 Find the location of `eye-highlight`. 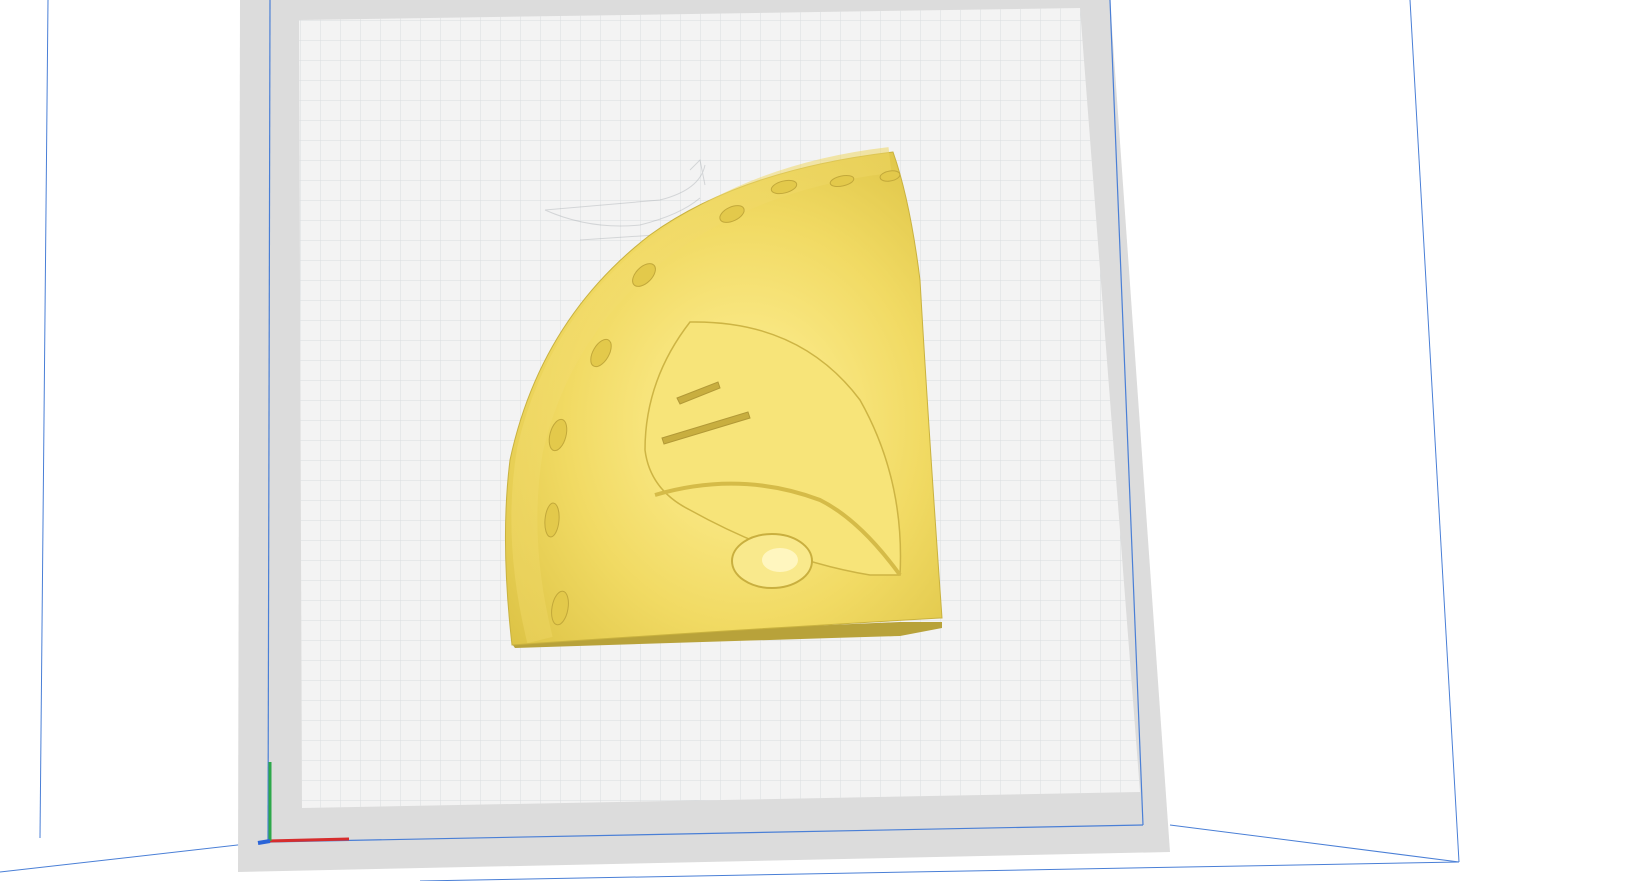

eye-highlight is located at coordinates (780, 560).